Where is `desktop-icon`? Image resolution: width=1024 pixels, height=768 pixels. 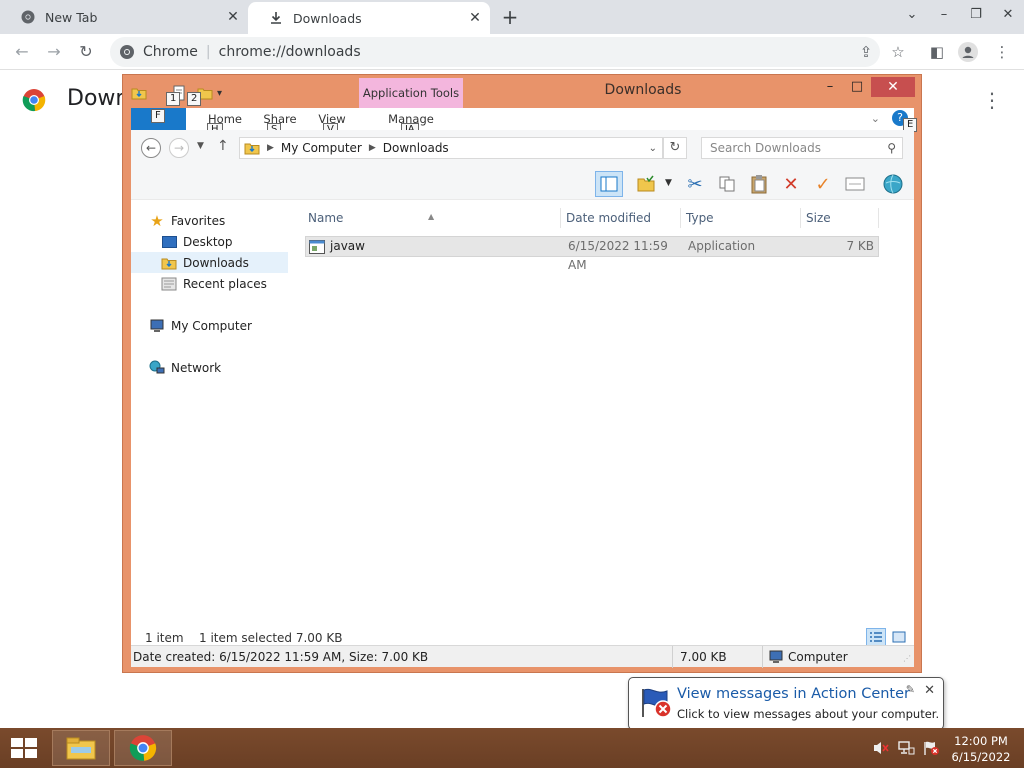 desktop-icon is located at coordinates (169, 242).